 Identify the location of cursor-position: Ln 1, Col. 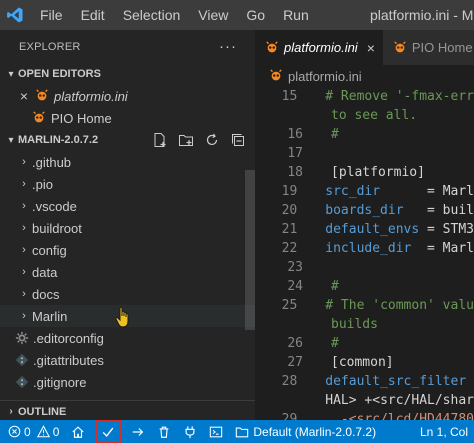
(444, 432).